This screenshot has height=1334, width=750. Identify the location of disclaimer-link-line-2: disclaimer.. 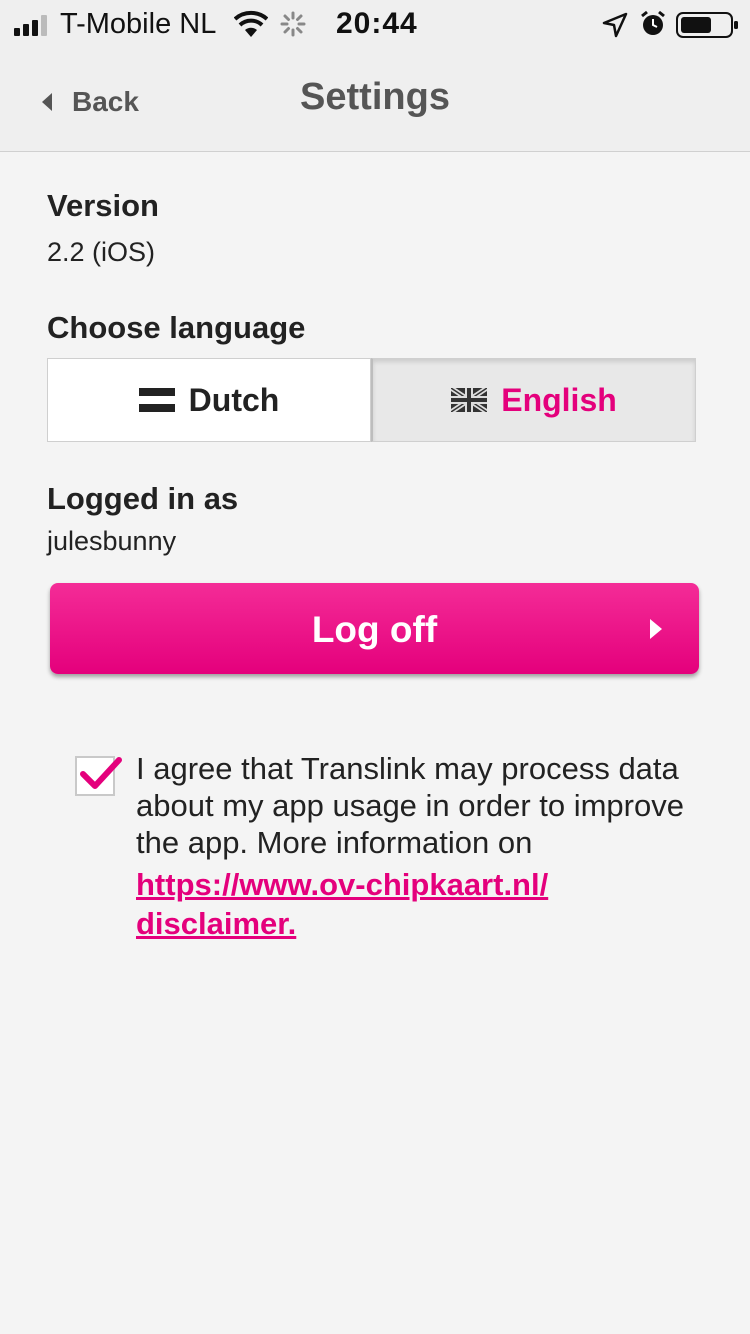
(216, 923).